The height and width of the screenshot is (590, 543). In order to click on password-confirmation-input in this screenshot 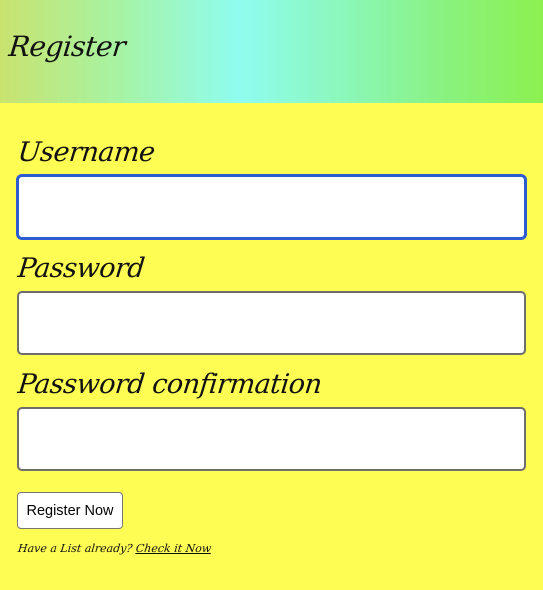, I will do `click(271, 439)`.